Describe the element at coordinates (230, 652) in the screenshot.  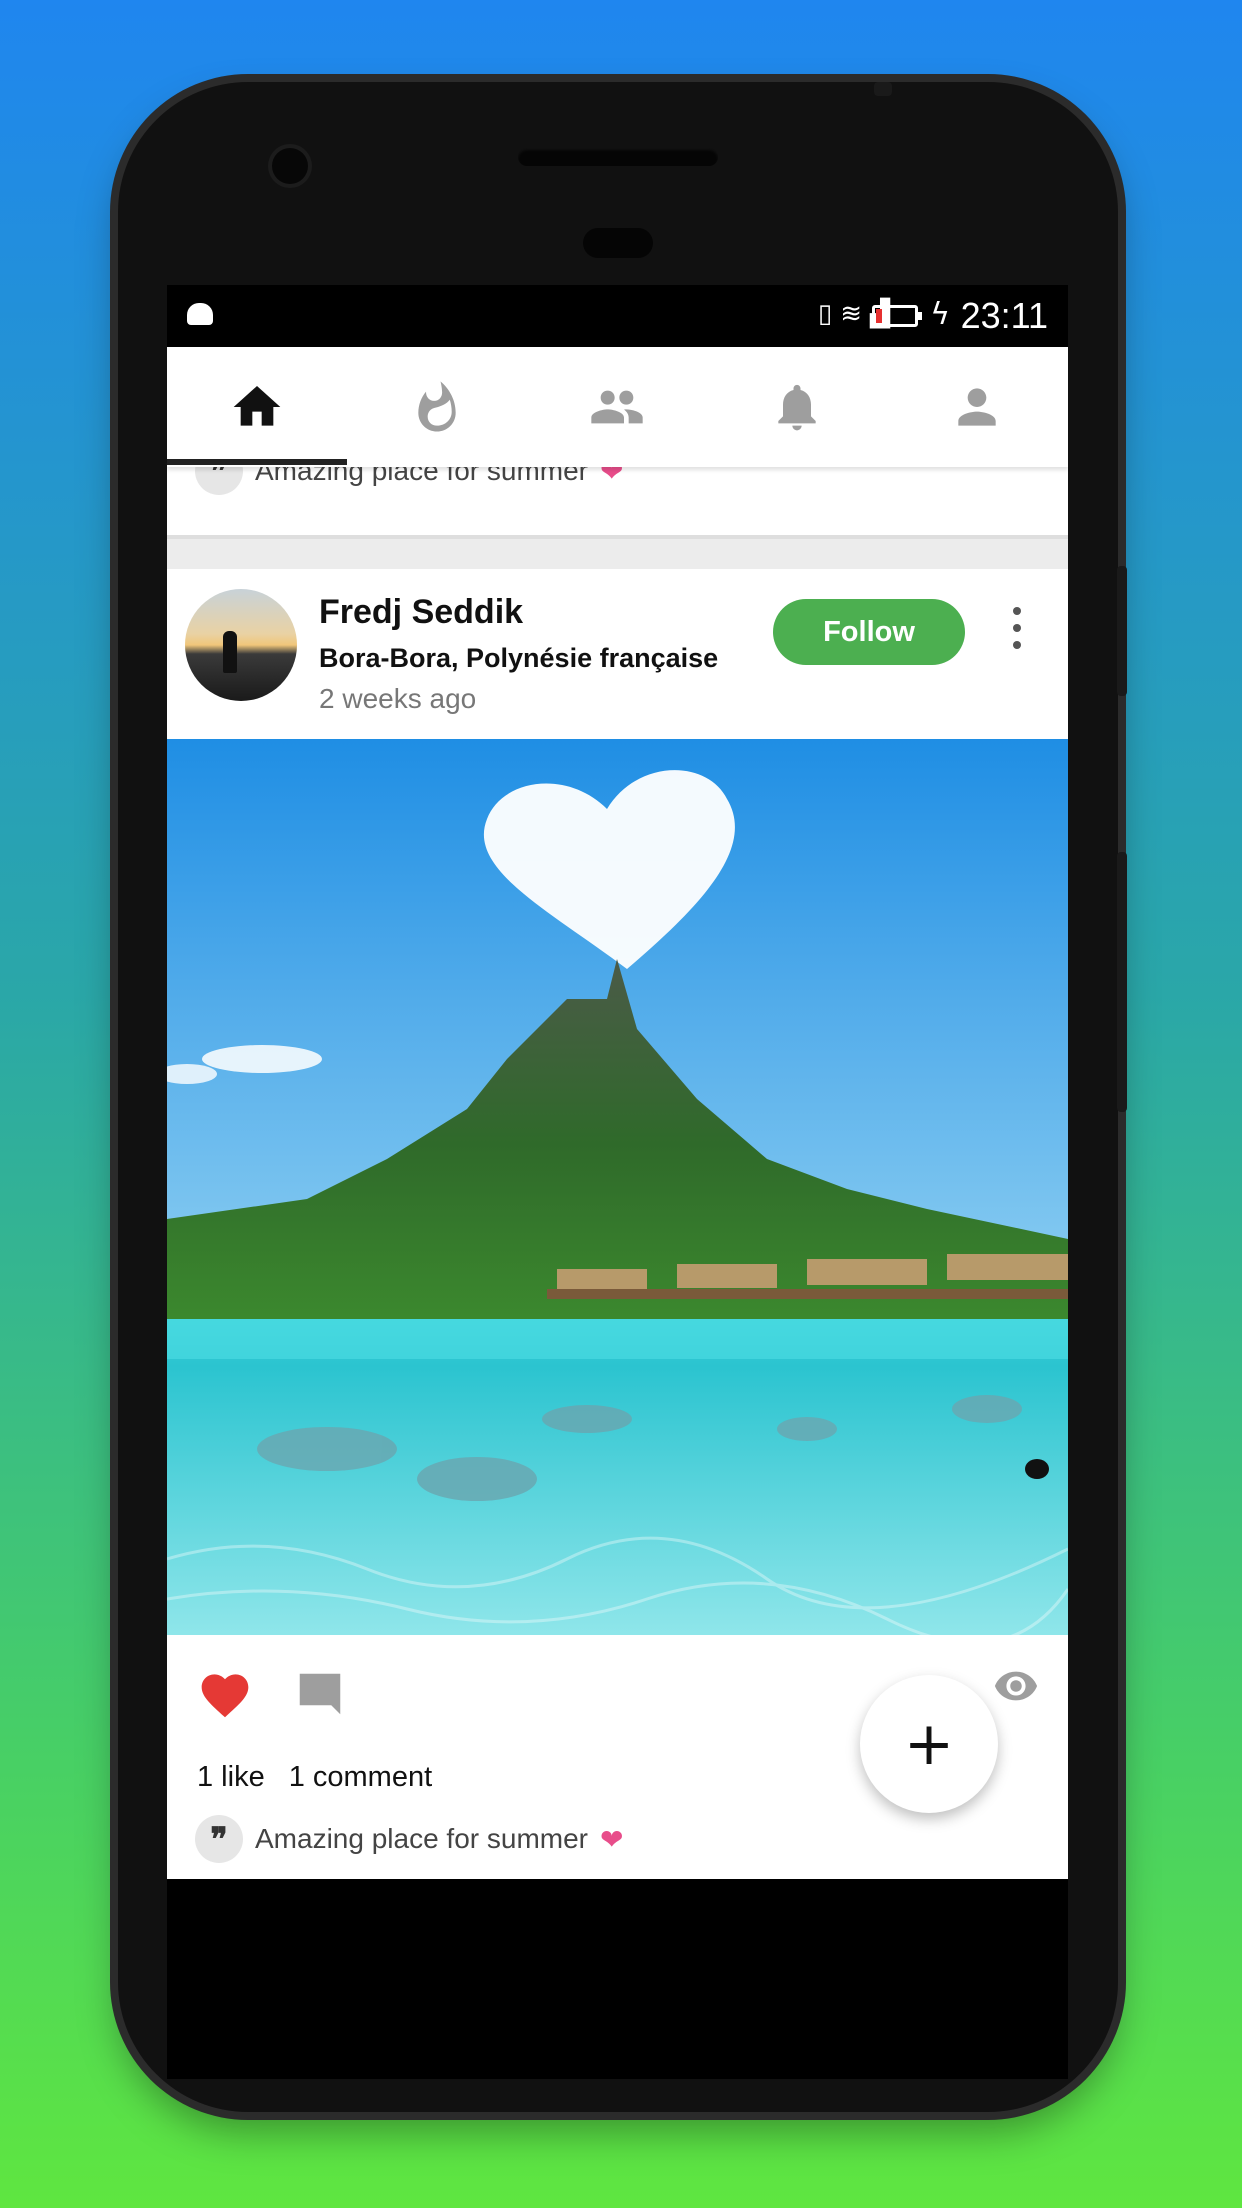
I see `avatar-silhouette` at that location.